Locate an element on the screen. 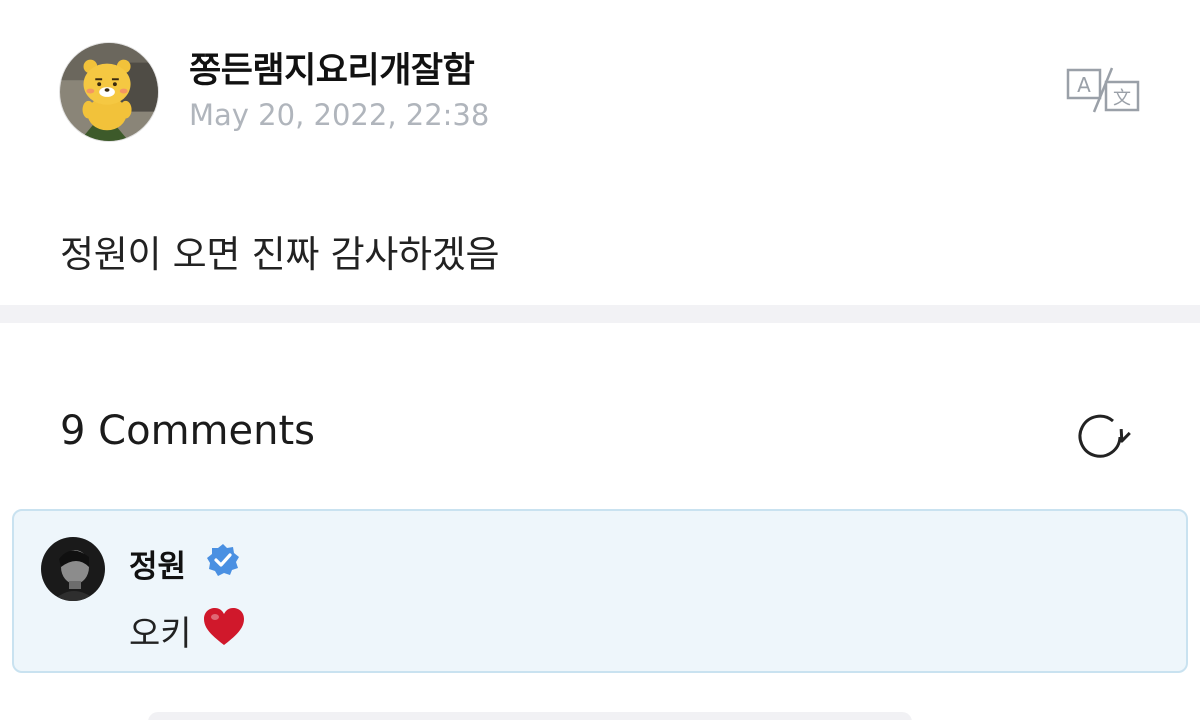 The width and height of the screenshot is (1200, 720). author-name: 쫑든램지요리개잘함 is located at coordinates (332, 67).